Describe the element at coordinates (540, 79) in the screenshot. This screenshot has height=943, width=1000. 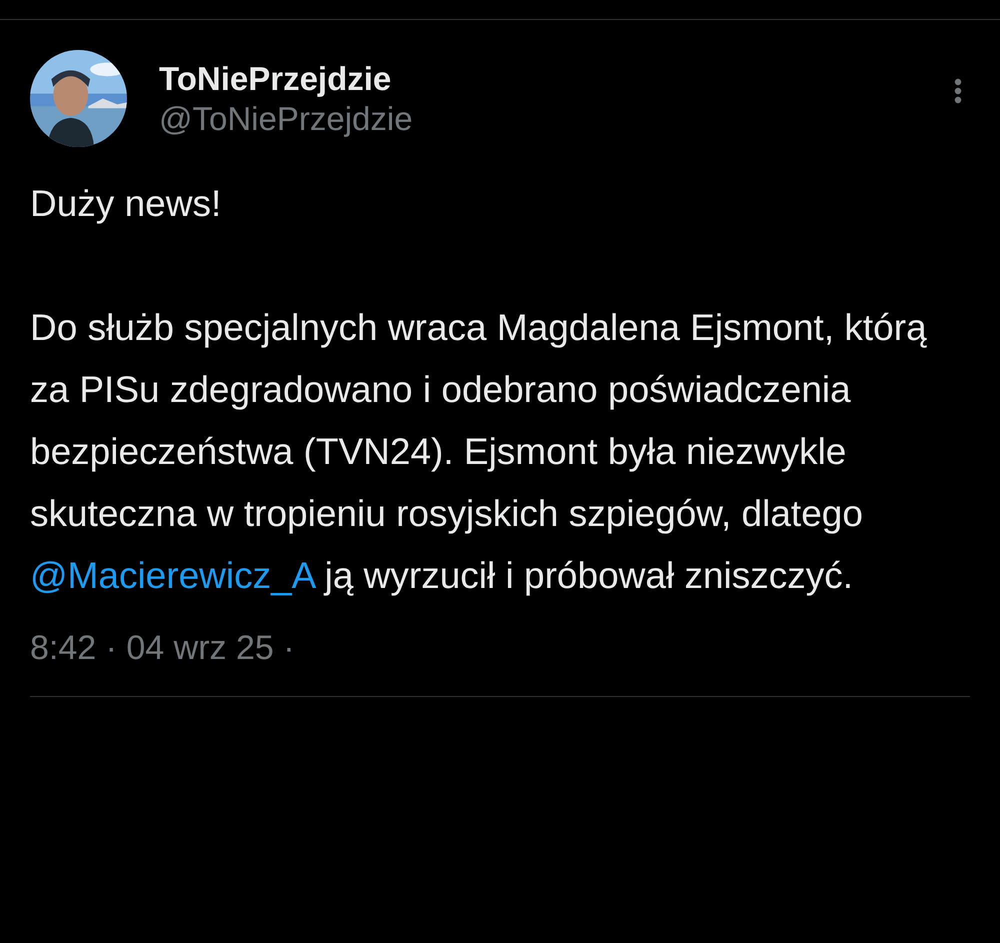
I see `author-name: ToNiePrzejdzie` at that location.